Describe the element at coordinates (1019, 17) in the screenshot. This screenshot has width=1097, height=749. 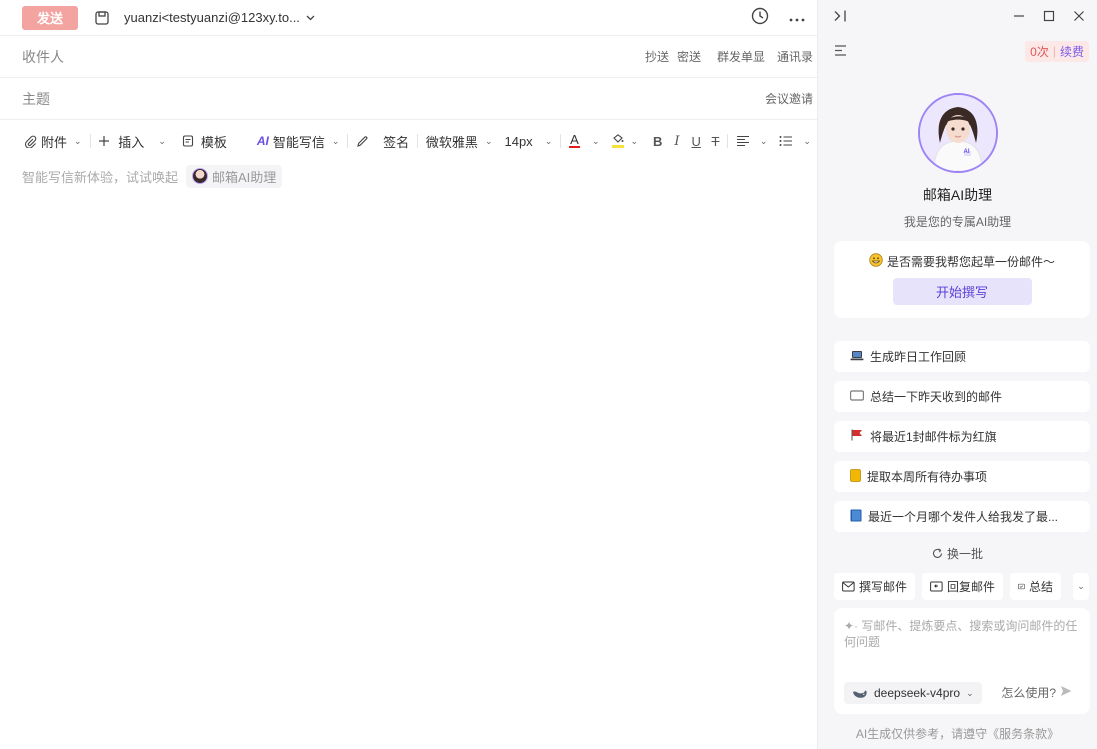
I see `minimize-icon` at that location.